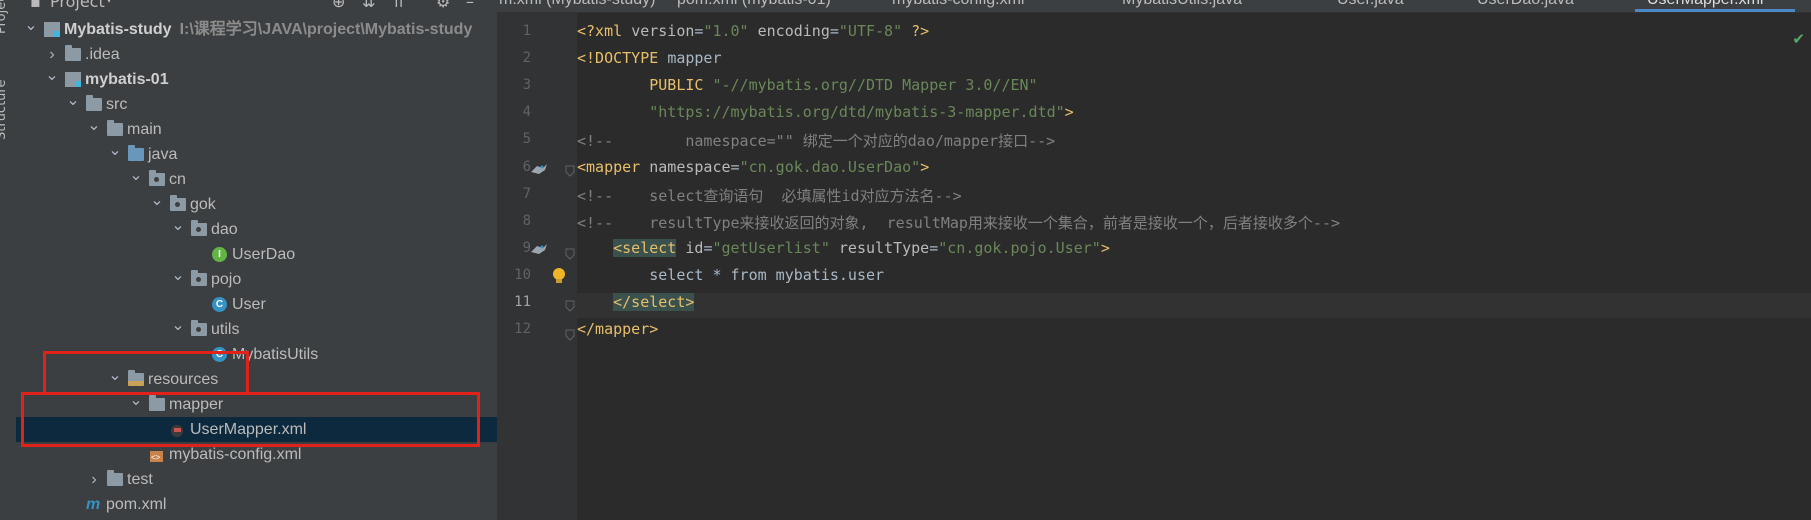 The width and height of the screenshot is (1811, 520). Describe the element at coordinates (256, 79) in the screenshot. I see `tree-item-mybatis-01: ⌄ mybatis-01` at that location.